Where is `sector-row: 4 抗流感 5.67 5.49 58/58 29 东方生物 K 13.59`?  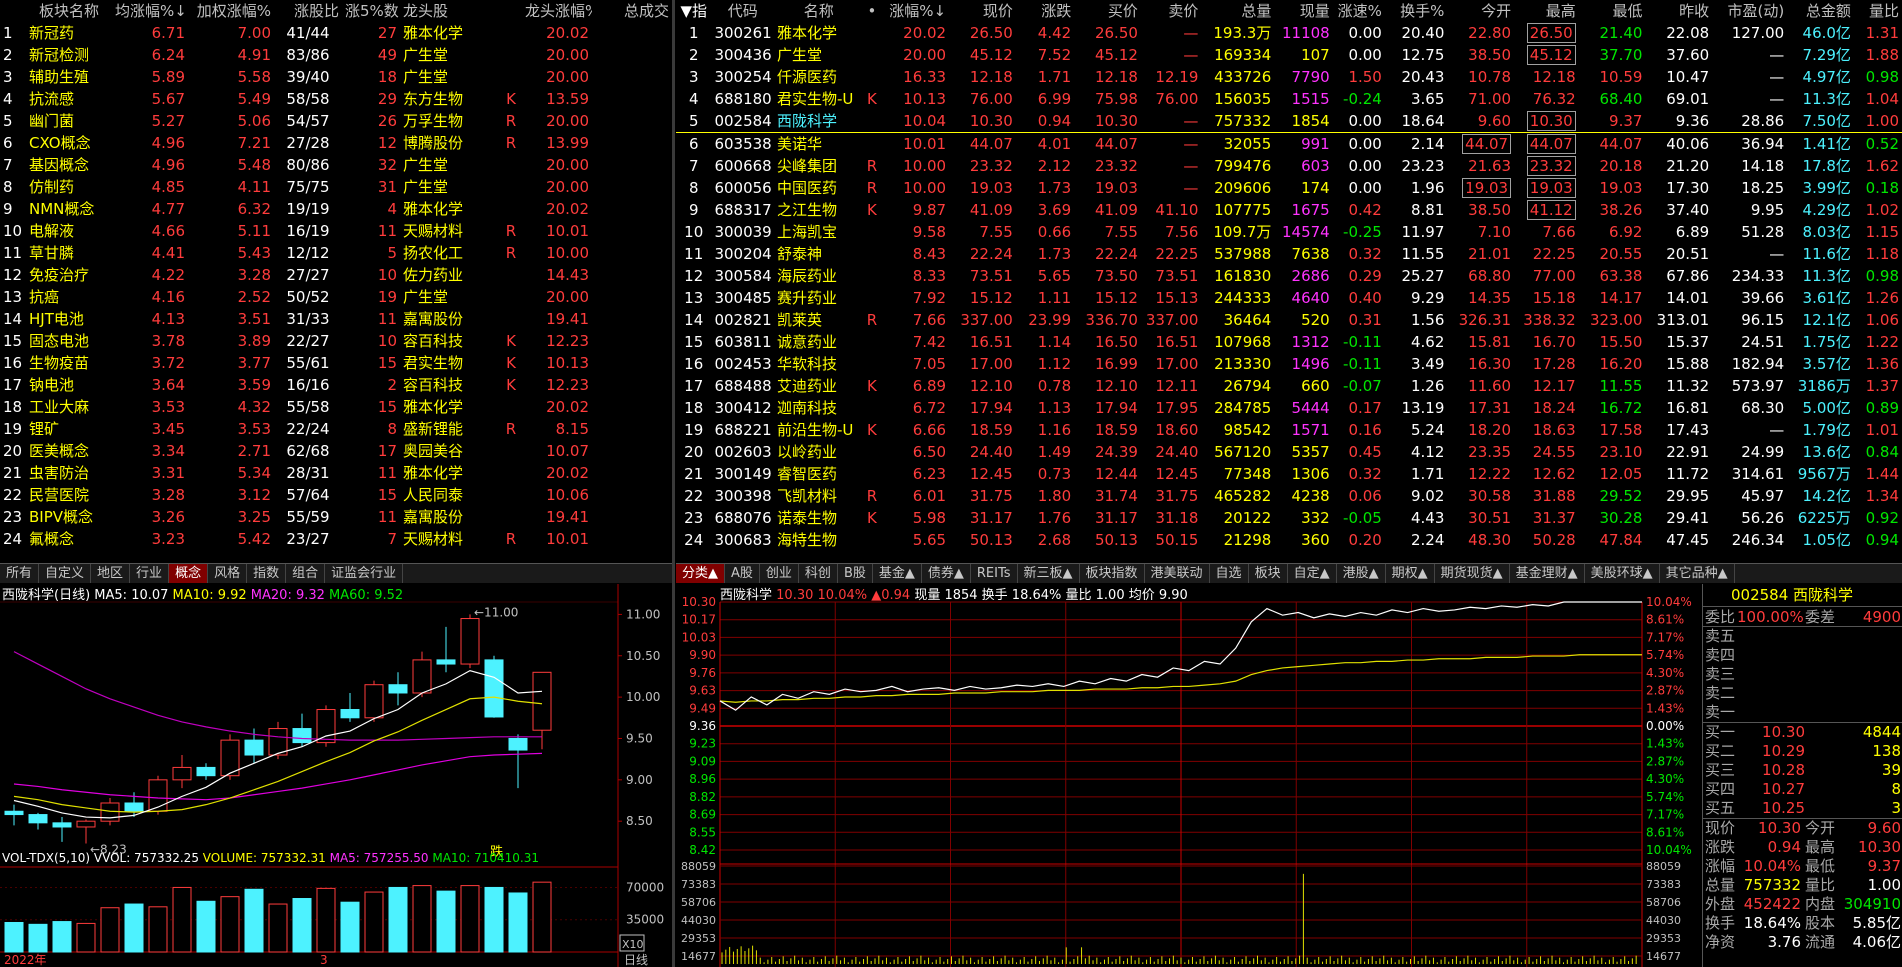 sector-row: 4 抗流感 5.67 5.49 58/58 29 东方生物 K 13.59 is located at coordinates (336, 99).